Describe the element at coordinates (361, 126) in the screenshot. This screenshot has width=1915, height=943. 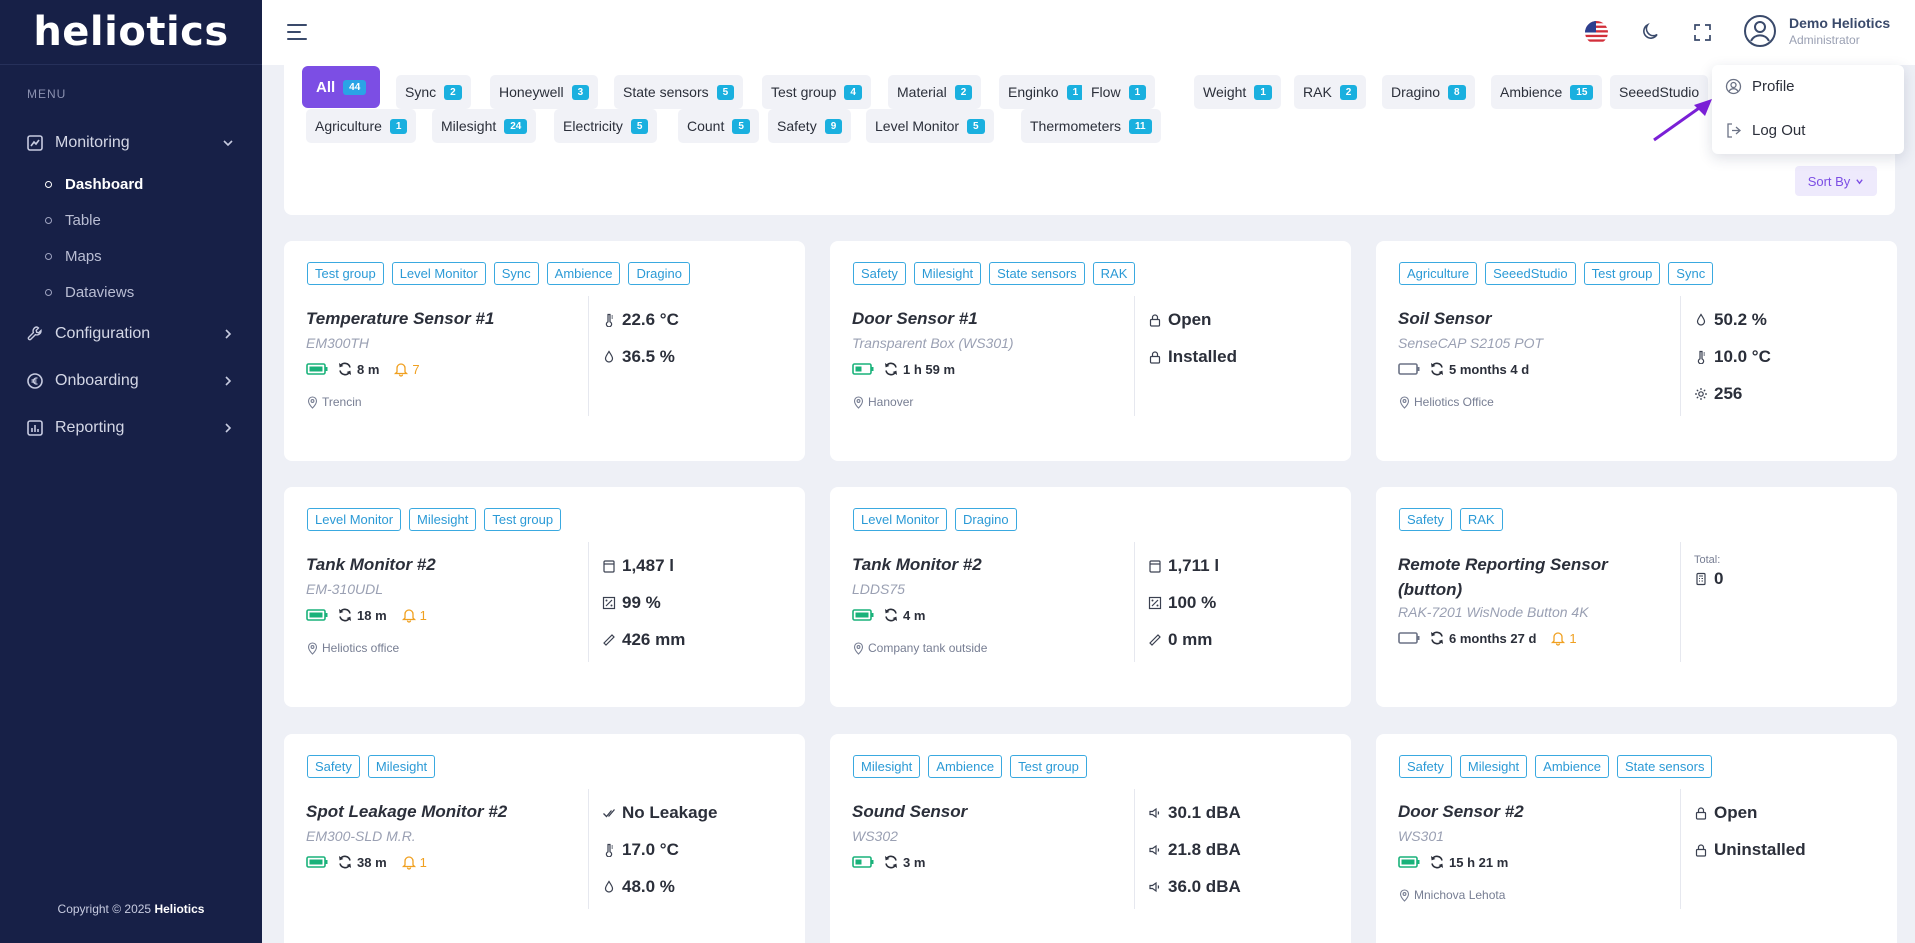
I see `filter-chip-agriculture: Agriculture 1` at that location.